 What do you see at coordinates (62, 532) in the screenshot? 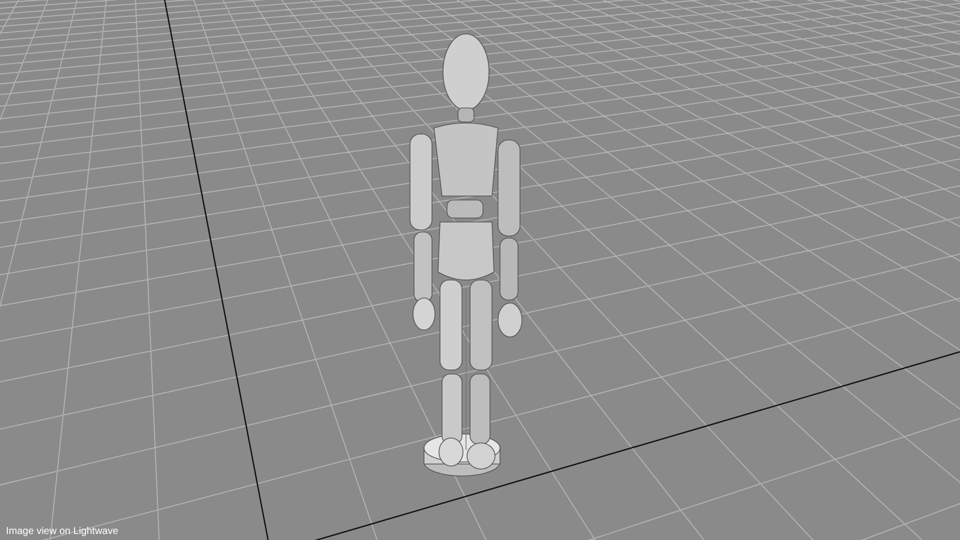
I see `viewport-caption: Image view on Lightwave` at bounding box center [62, 532].